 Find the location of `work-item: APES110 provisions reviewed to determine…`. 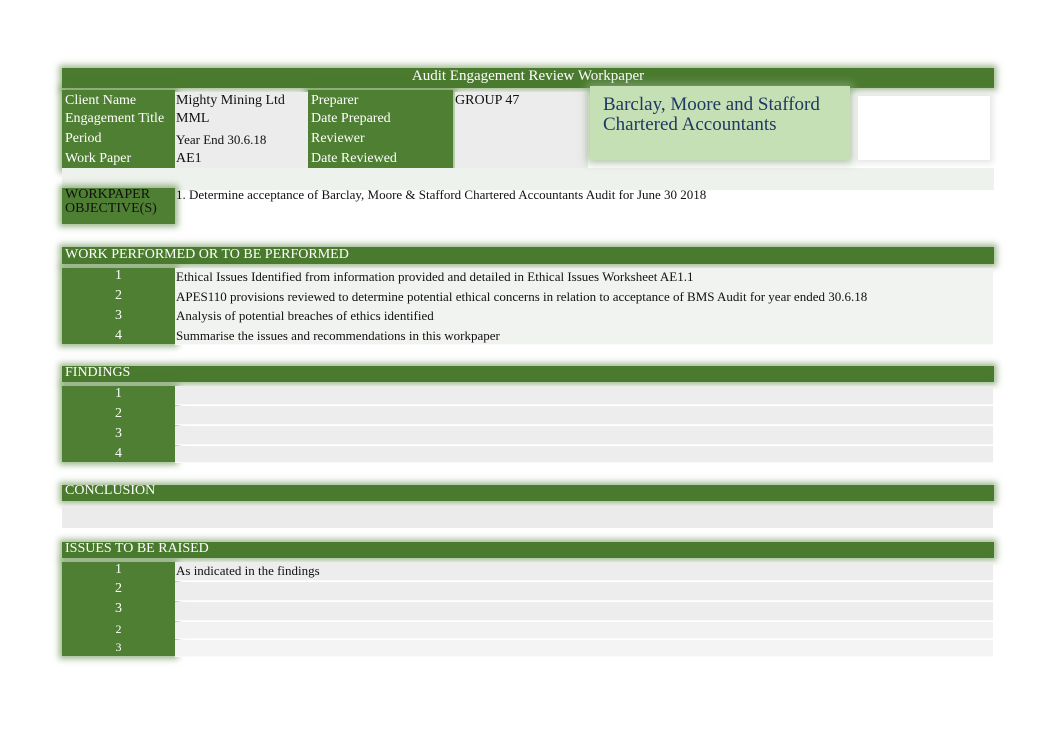

work-item: APES110 provisions reviewed to determine… is located at coordinates (521, 297).